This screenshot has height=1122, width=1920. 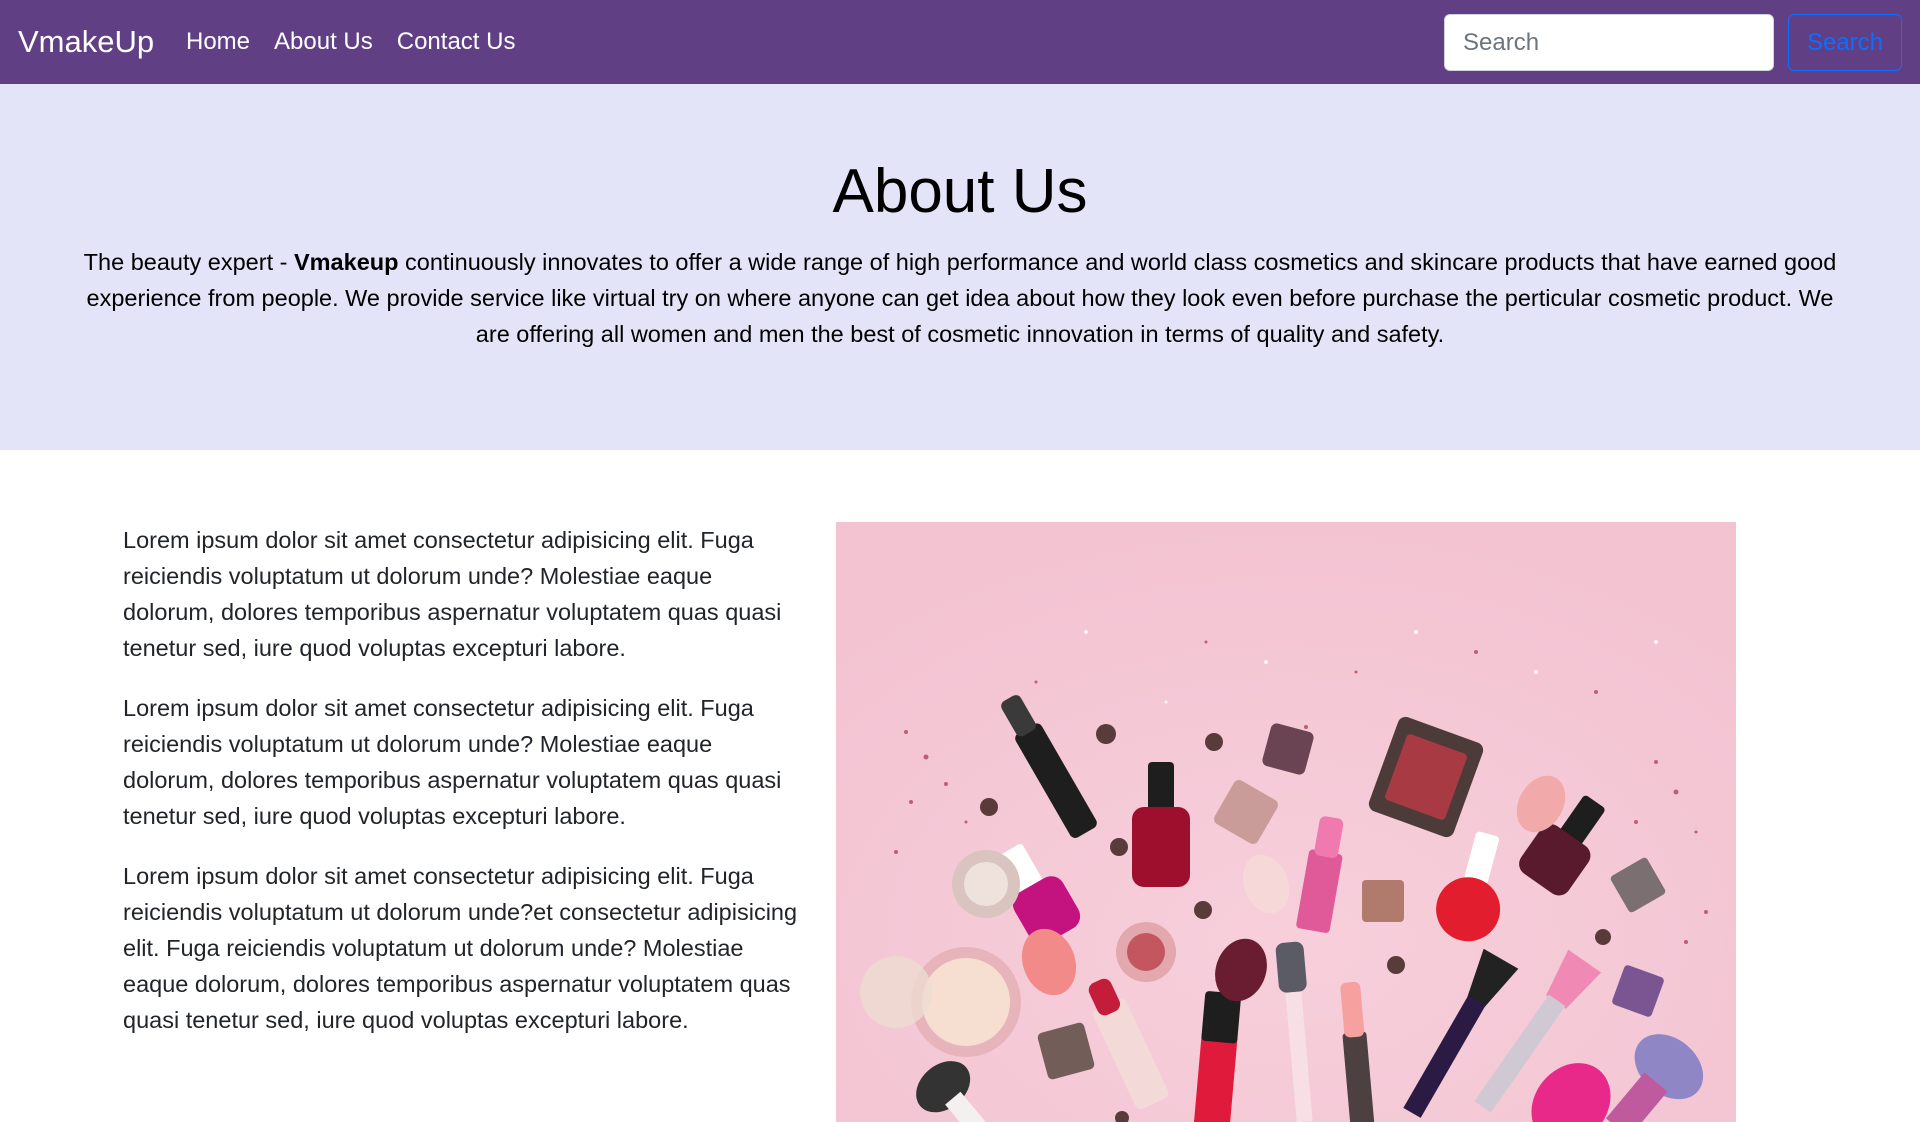 What do you see at coordinates (456, 42) in the screenshot?
I see `nav-link-contact-us: Contact Us` at bounding box center [456, 42].